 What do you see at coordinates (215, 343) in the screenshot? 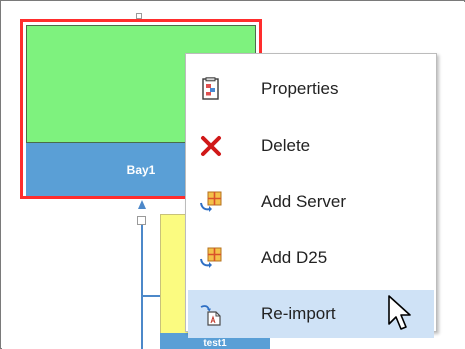
I see `child-node-label: test1` at bounding box center [215, 343].